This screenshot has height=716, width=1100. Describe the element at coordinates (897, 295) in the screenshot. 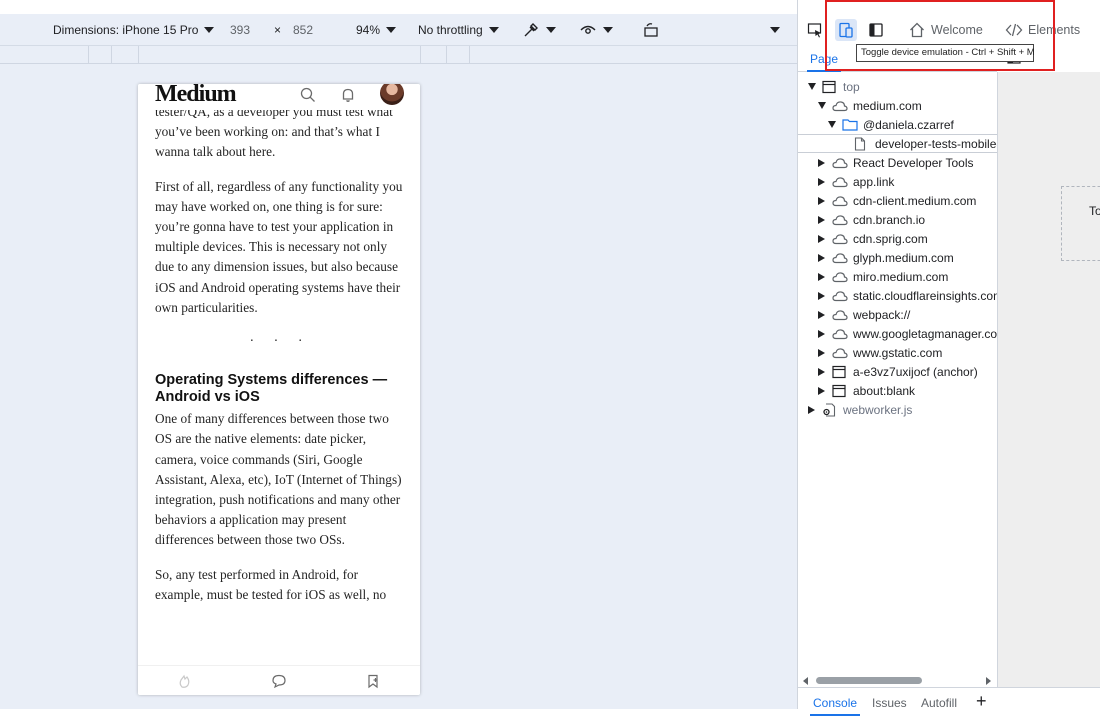

I see `tree-item: static.cloudflareinsights.com` at that location.